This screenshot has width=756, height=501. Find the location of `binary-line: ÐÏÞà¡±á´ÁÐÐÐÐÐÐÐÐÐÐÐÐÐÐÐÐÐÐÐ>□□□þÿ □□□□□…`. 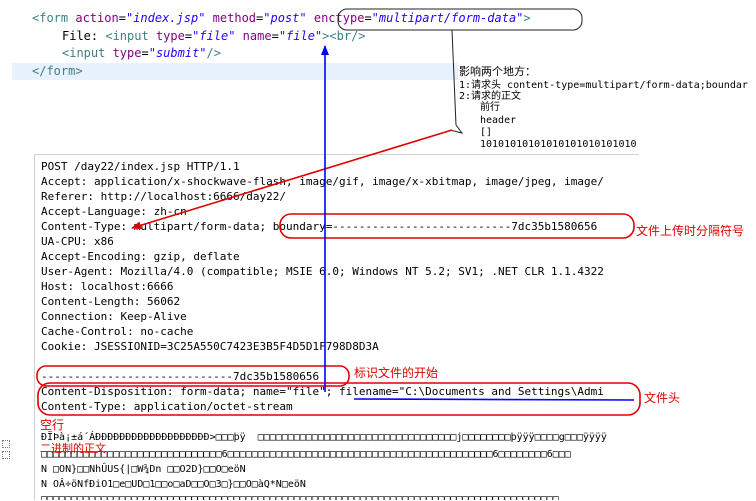

binary-line: ÐÏÞà¡±á´ÁÐÐÐÐÐÐÐÐÐÐÐÐÐÐÐÐÐÐÐ>□□□þÿ □□□□□… is located at coordinates (324, 437).